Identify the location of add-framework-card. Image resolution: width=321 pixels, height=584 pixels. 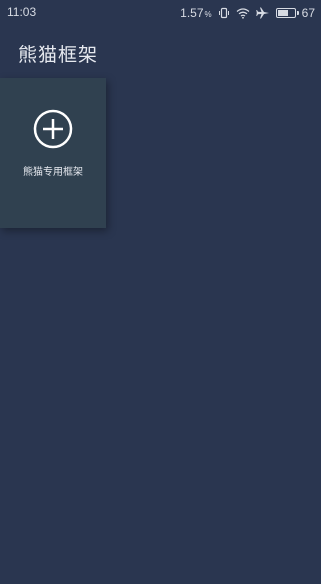
(53, 153).